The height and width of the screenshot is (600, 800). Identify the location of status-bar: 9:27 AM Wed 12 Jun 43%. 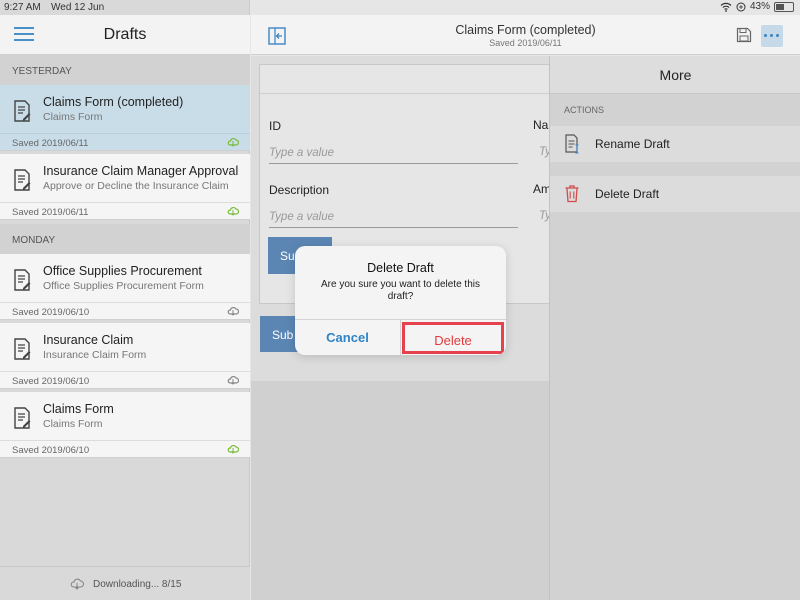
(400, 7).